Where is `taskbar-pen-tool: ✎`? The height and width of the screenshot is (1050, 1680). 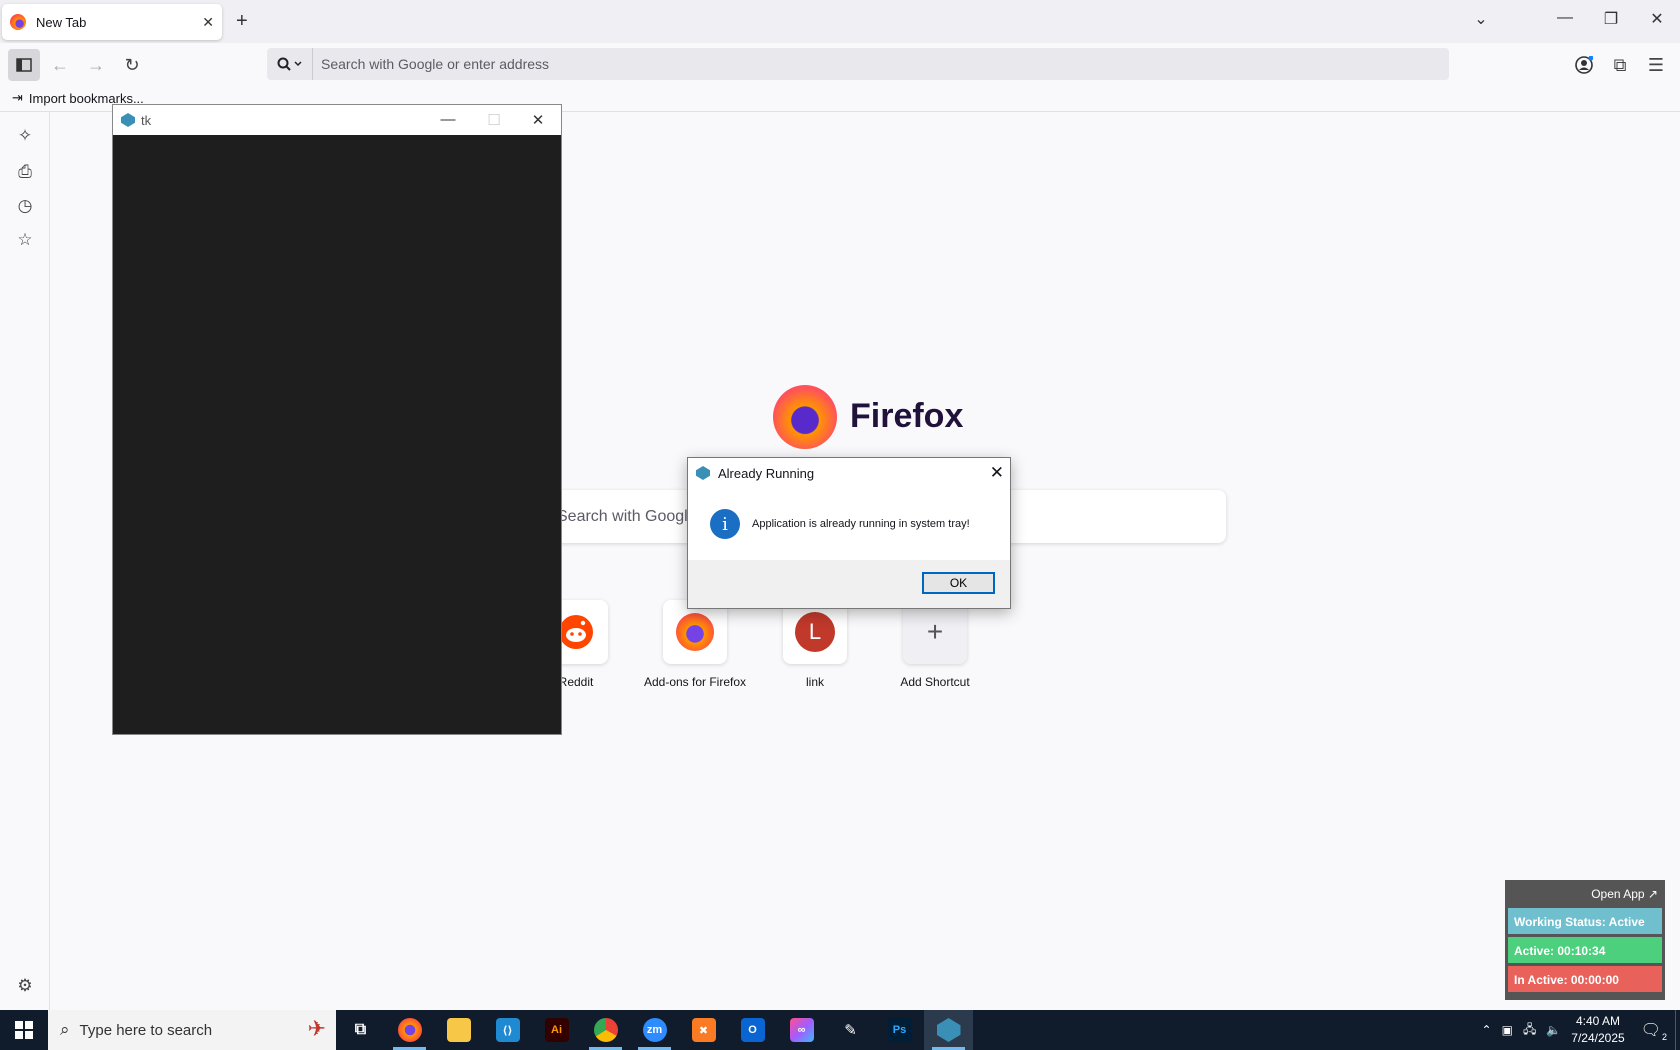
taskbar-pen-tool: ✎ is located at coordinates (850, 1030).